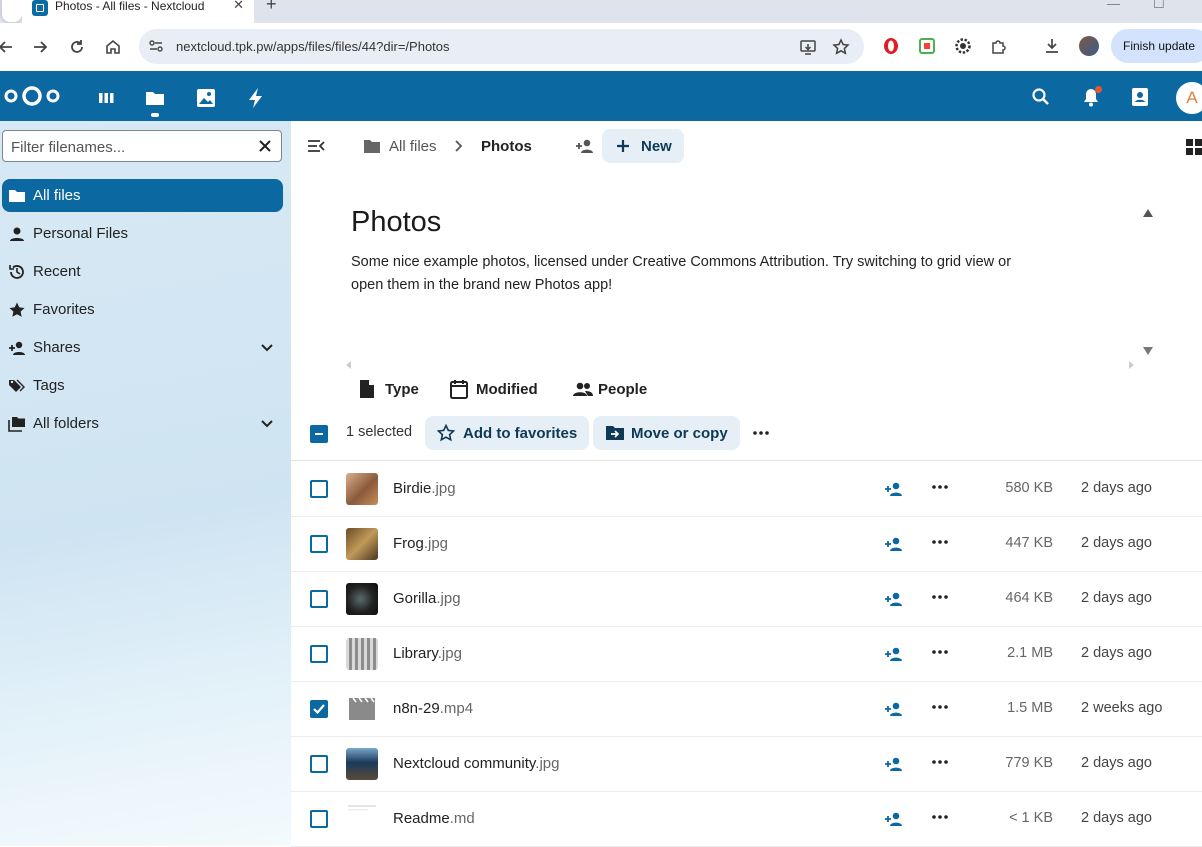 This screenshot has height=847, width=1202. What do you see at coordinates (1148, 213) in the screenshot?
I see `scroll-up-arrow-icon` at bounding box center [1148, 213].